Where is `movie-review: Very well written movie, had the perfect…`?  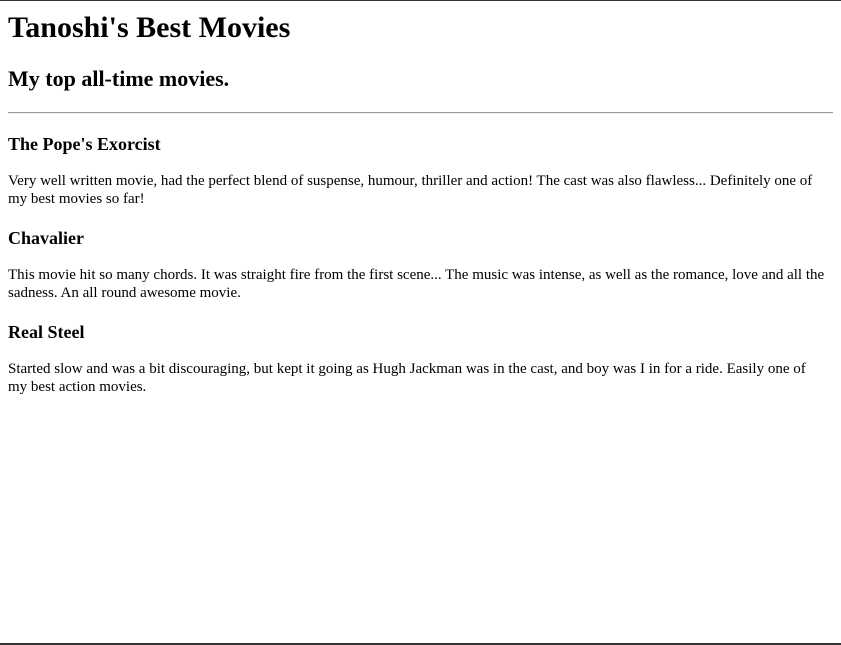
movie-review: Very well written movie, had the perfect… is located at coordinates (410, 190).